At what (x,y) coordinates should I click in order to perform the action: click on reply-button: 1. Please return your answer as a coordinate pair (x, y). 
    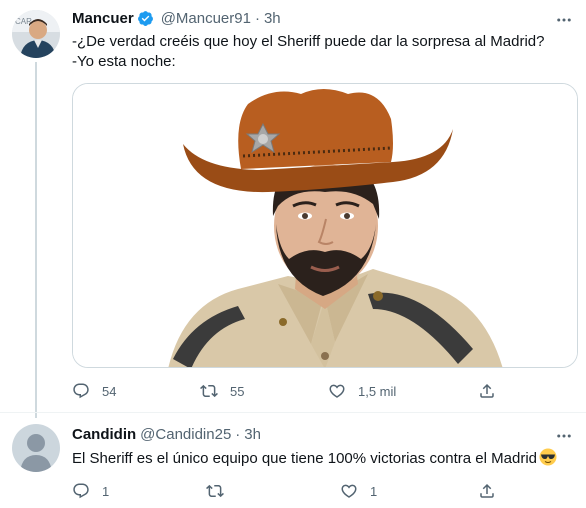
    Looking at the image, I should click on (90, 491).